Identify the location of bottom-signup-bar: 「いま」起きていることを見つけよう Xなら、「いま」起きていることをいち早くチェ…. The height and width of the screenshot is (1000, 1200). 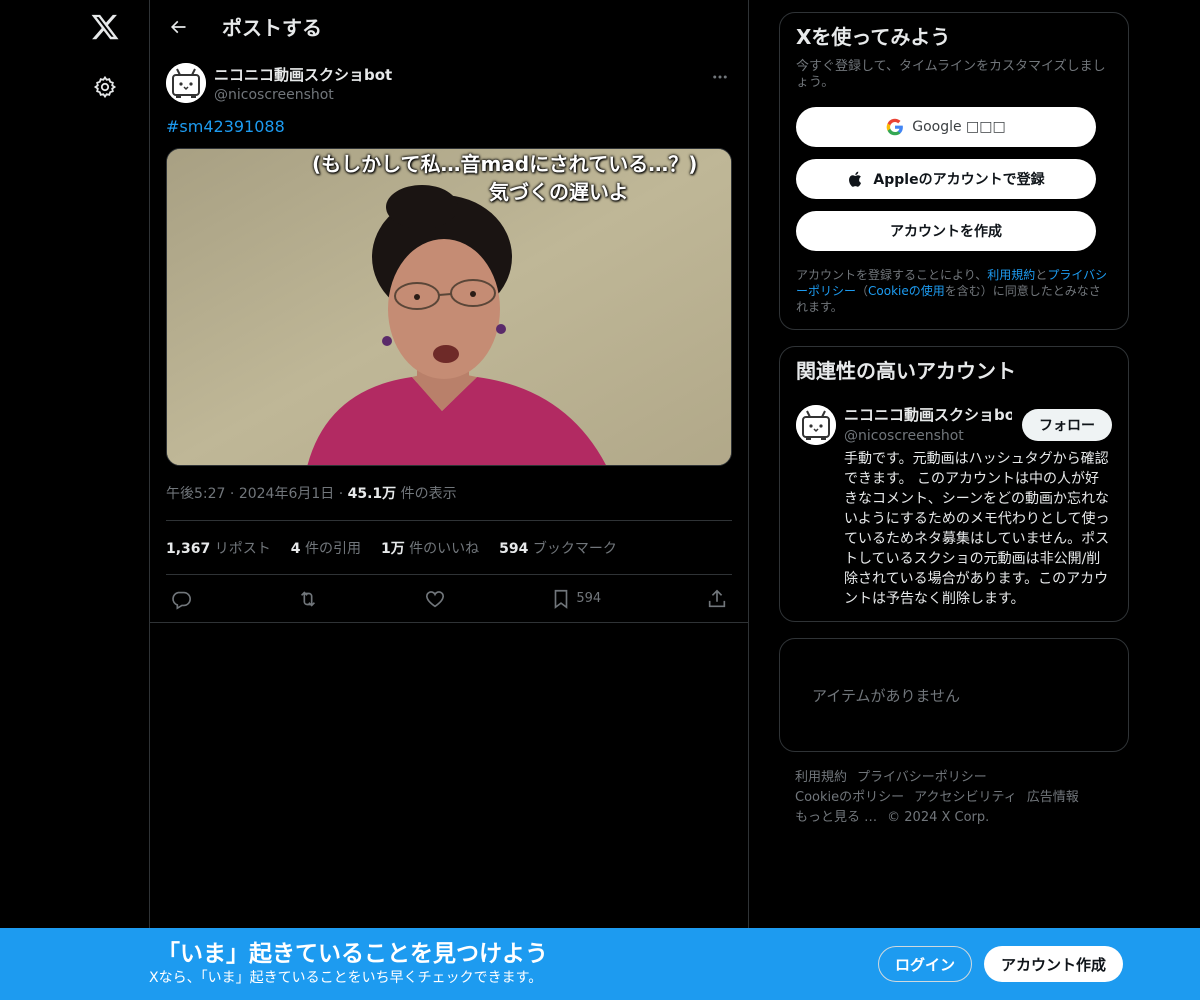
(600, 964).